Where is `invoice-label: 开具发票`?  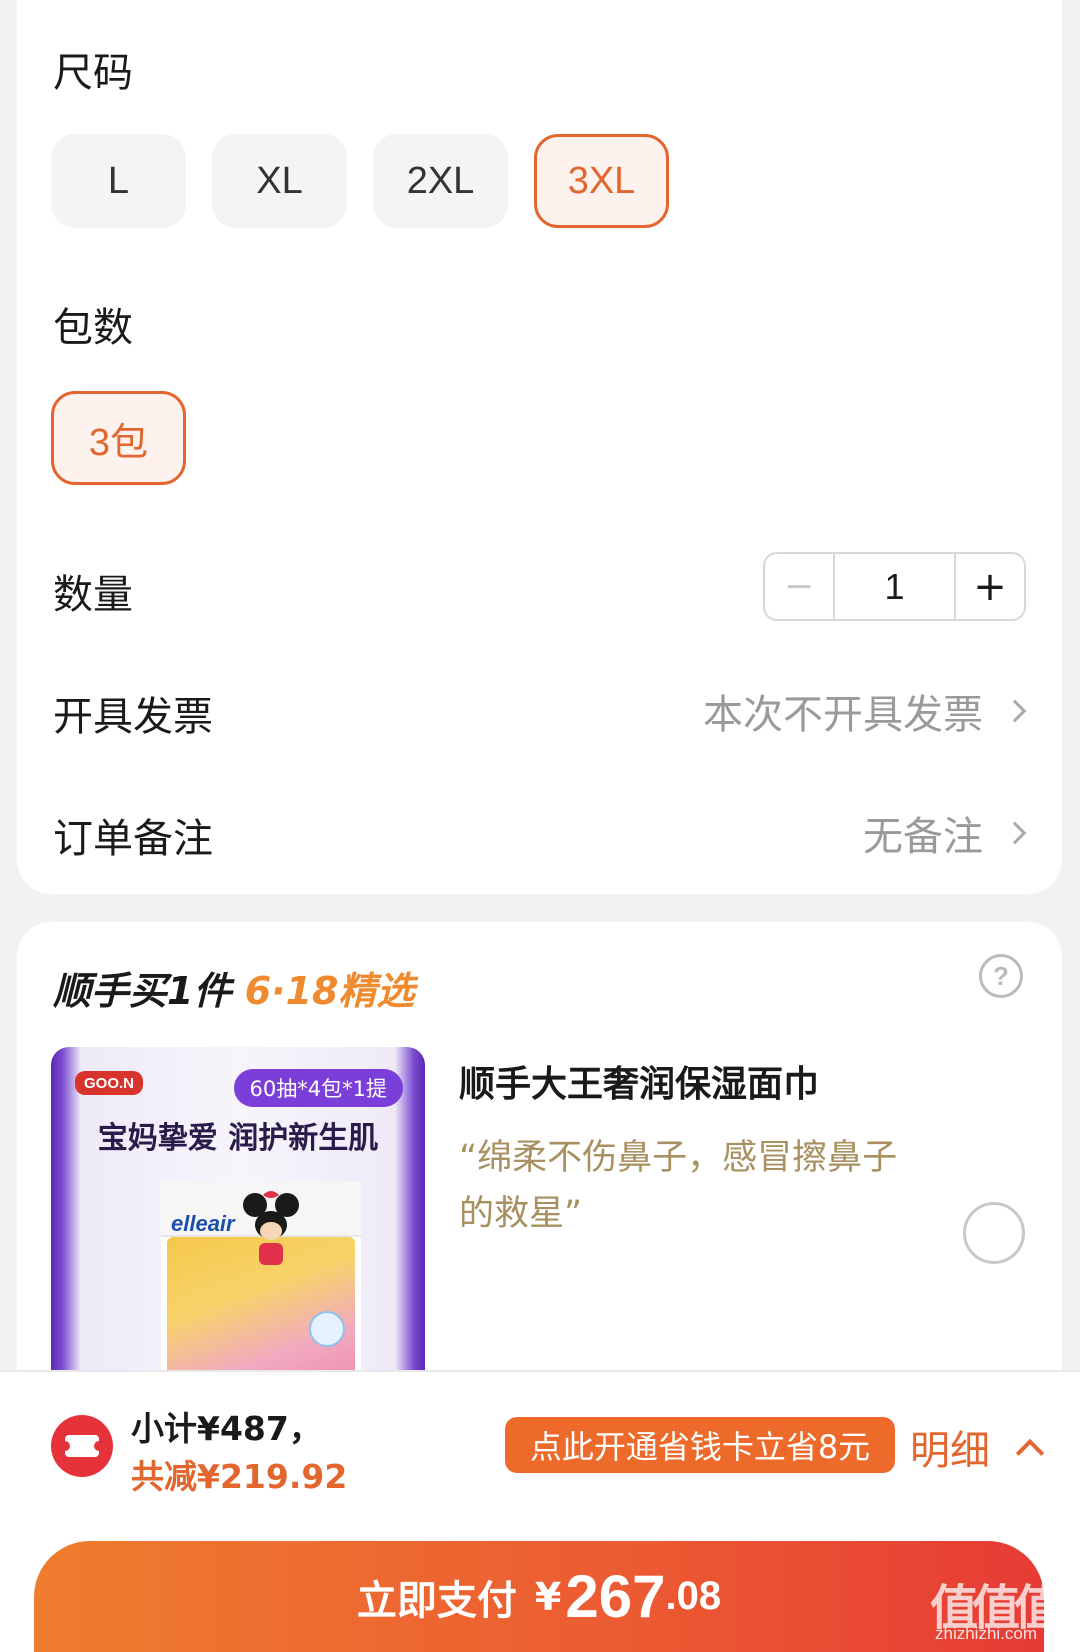
invoice-label: 开具发票 is located at coordinates (133, 717).